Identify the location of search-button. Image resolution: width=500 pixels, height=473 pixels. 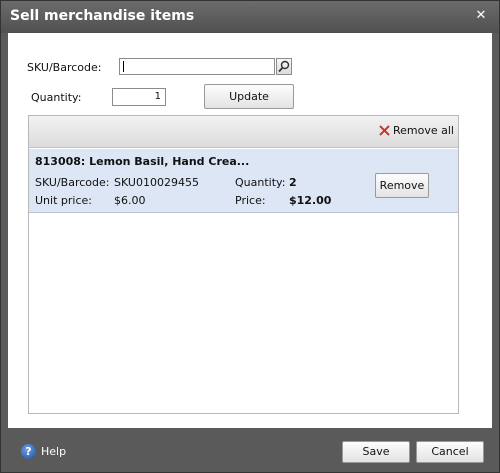
(284, 66).